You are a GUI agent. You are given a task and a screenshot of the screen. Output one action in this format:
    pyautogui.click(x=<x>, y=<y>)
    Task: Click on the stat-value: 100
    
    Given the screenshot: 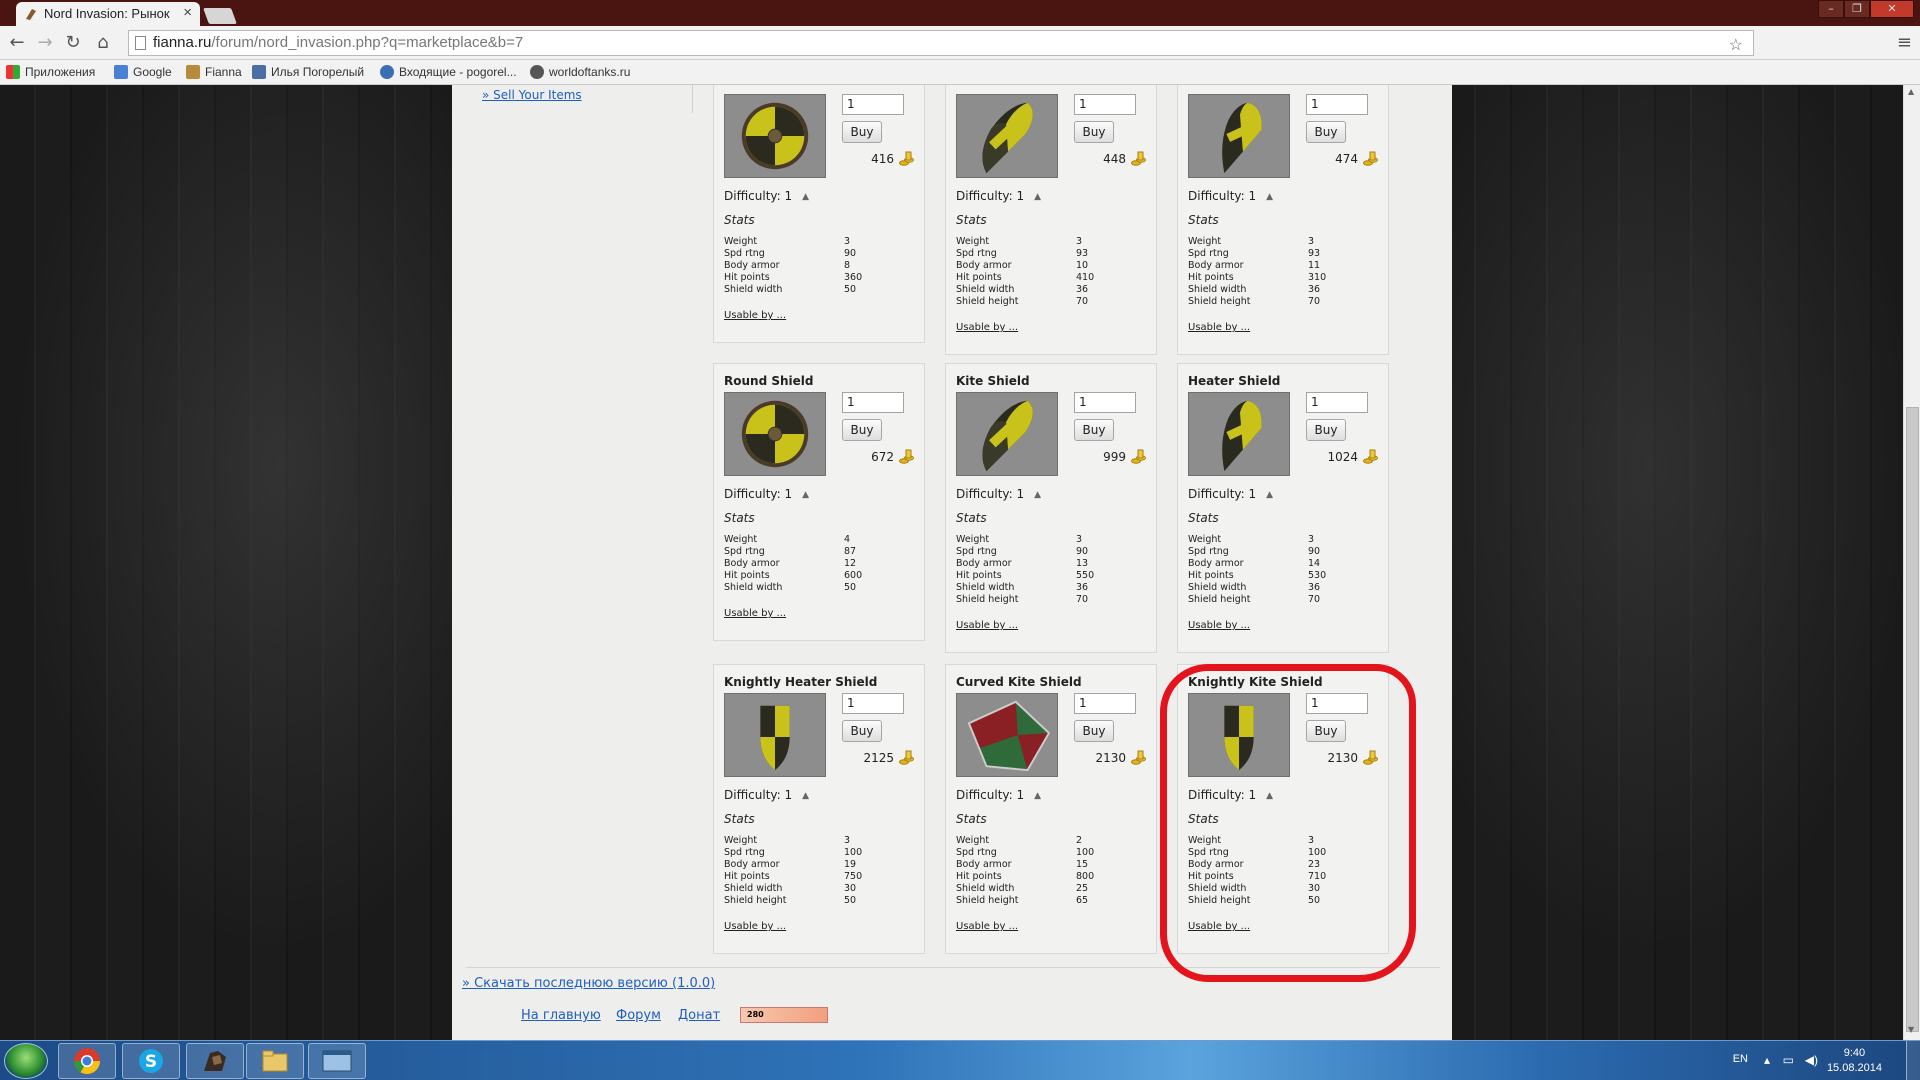 What is the action you would take?
    pyautogui.click(x=1085, y=852)
    